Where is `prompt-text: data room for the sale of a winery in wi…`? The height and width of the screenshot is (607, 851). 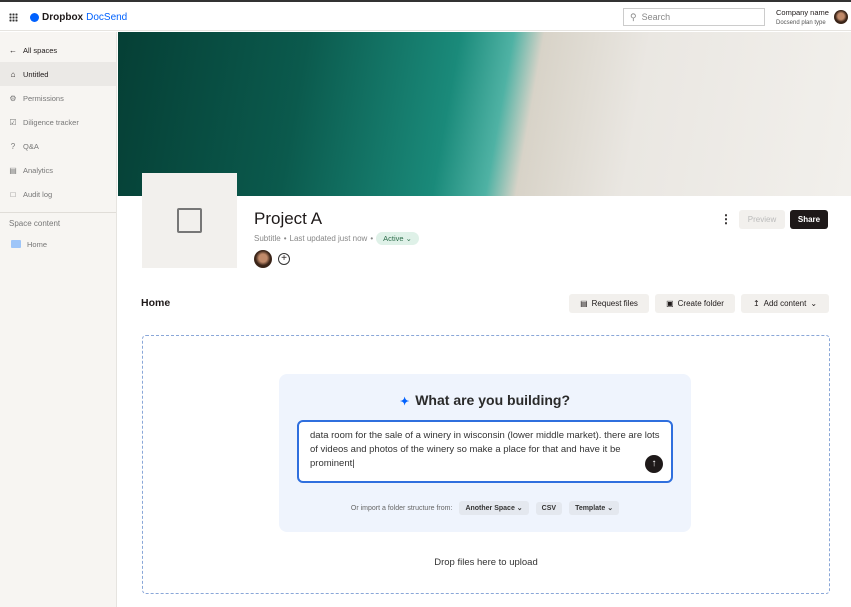
prompt-text: data room for the sale of a winery in wi… is located at coordinates (485, 449).